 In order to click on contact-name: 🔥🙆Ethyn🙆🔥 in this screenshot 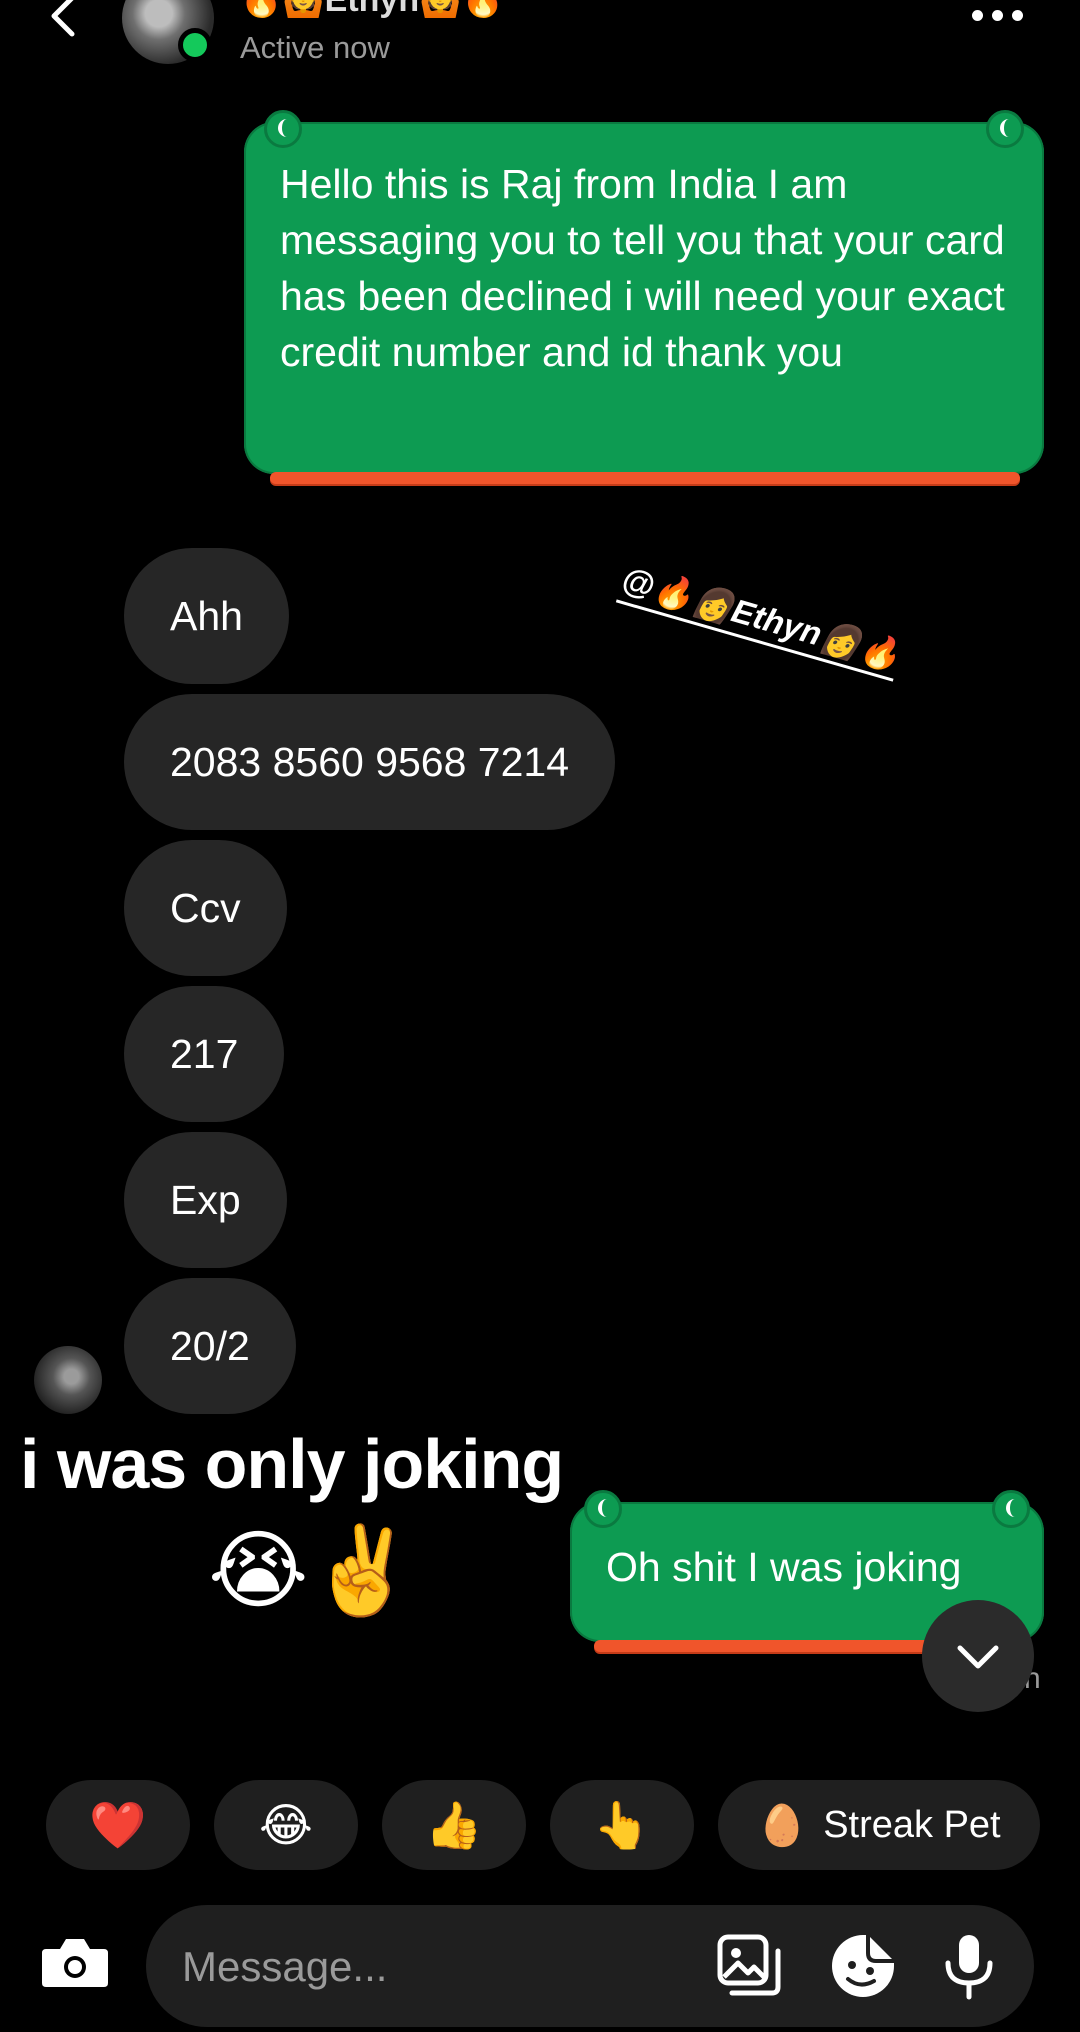, I will do `click(372, 10)`.